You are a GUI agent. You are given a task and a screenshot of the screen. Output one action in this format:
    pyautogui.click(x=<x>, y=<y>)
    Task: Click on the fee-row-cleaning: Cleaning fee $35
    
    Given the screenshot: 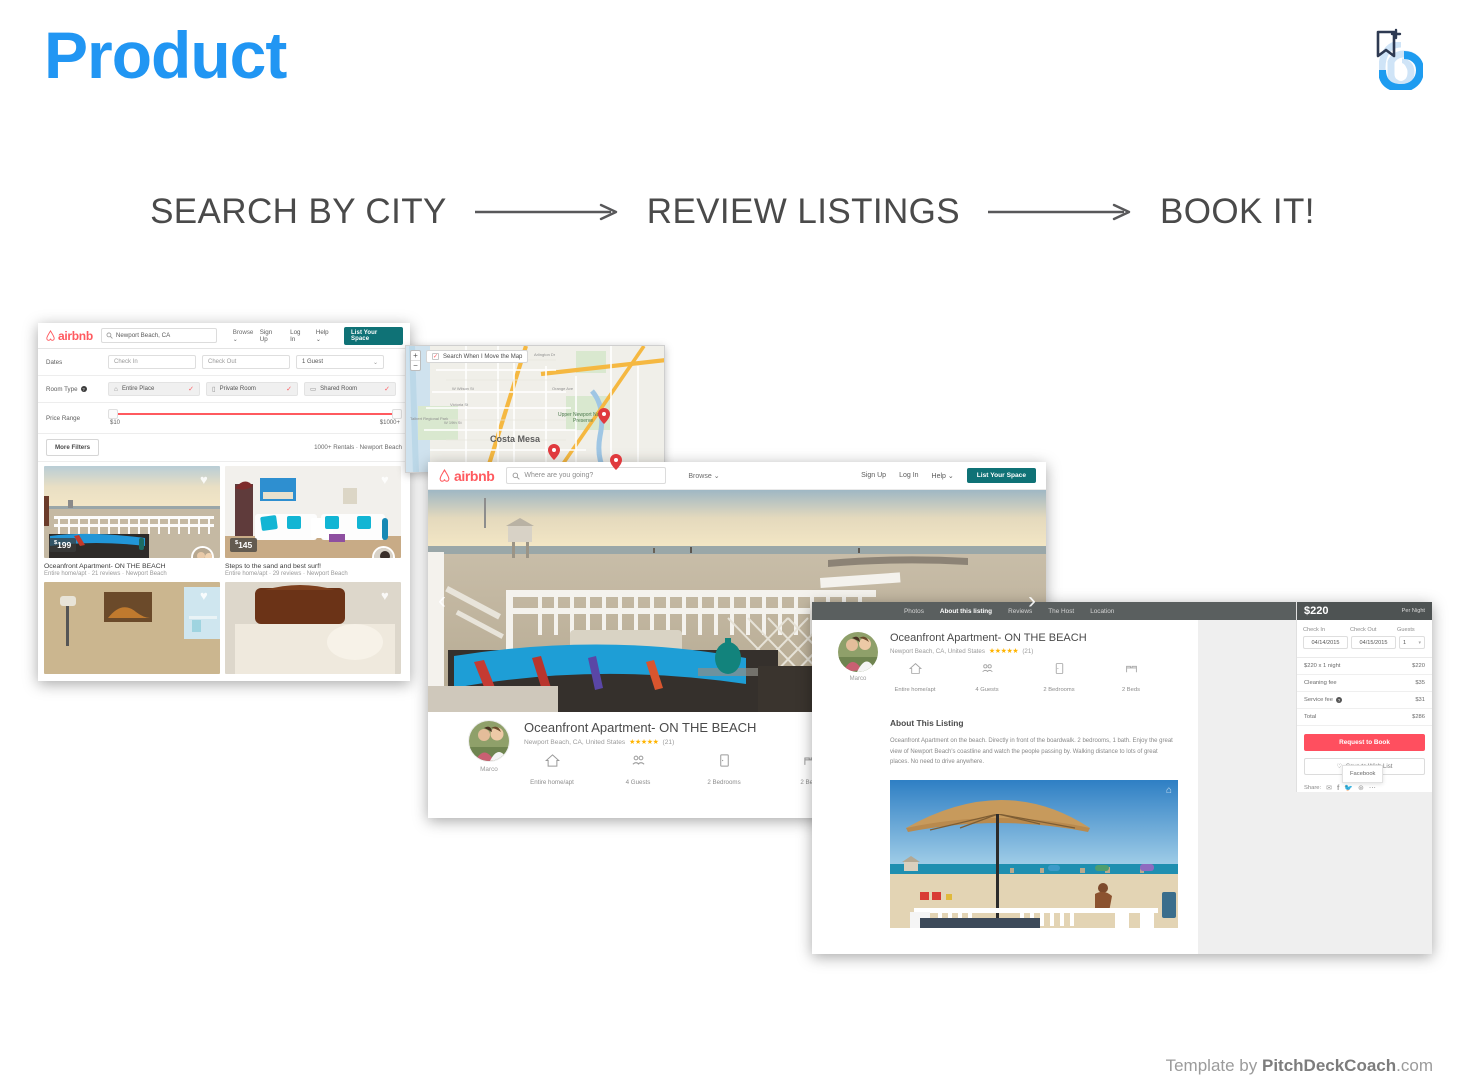 What is the action you would take?
    pyautogui.click(x=1364, y=683)
    